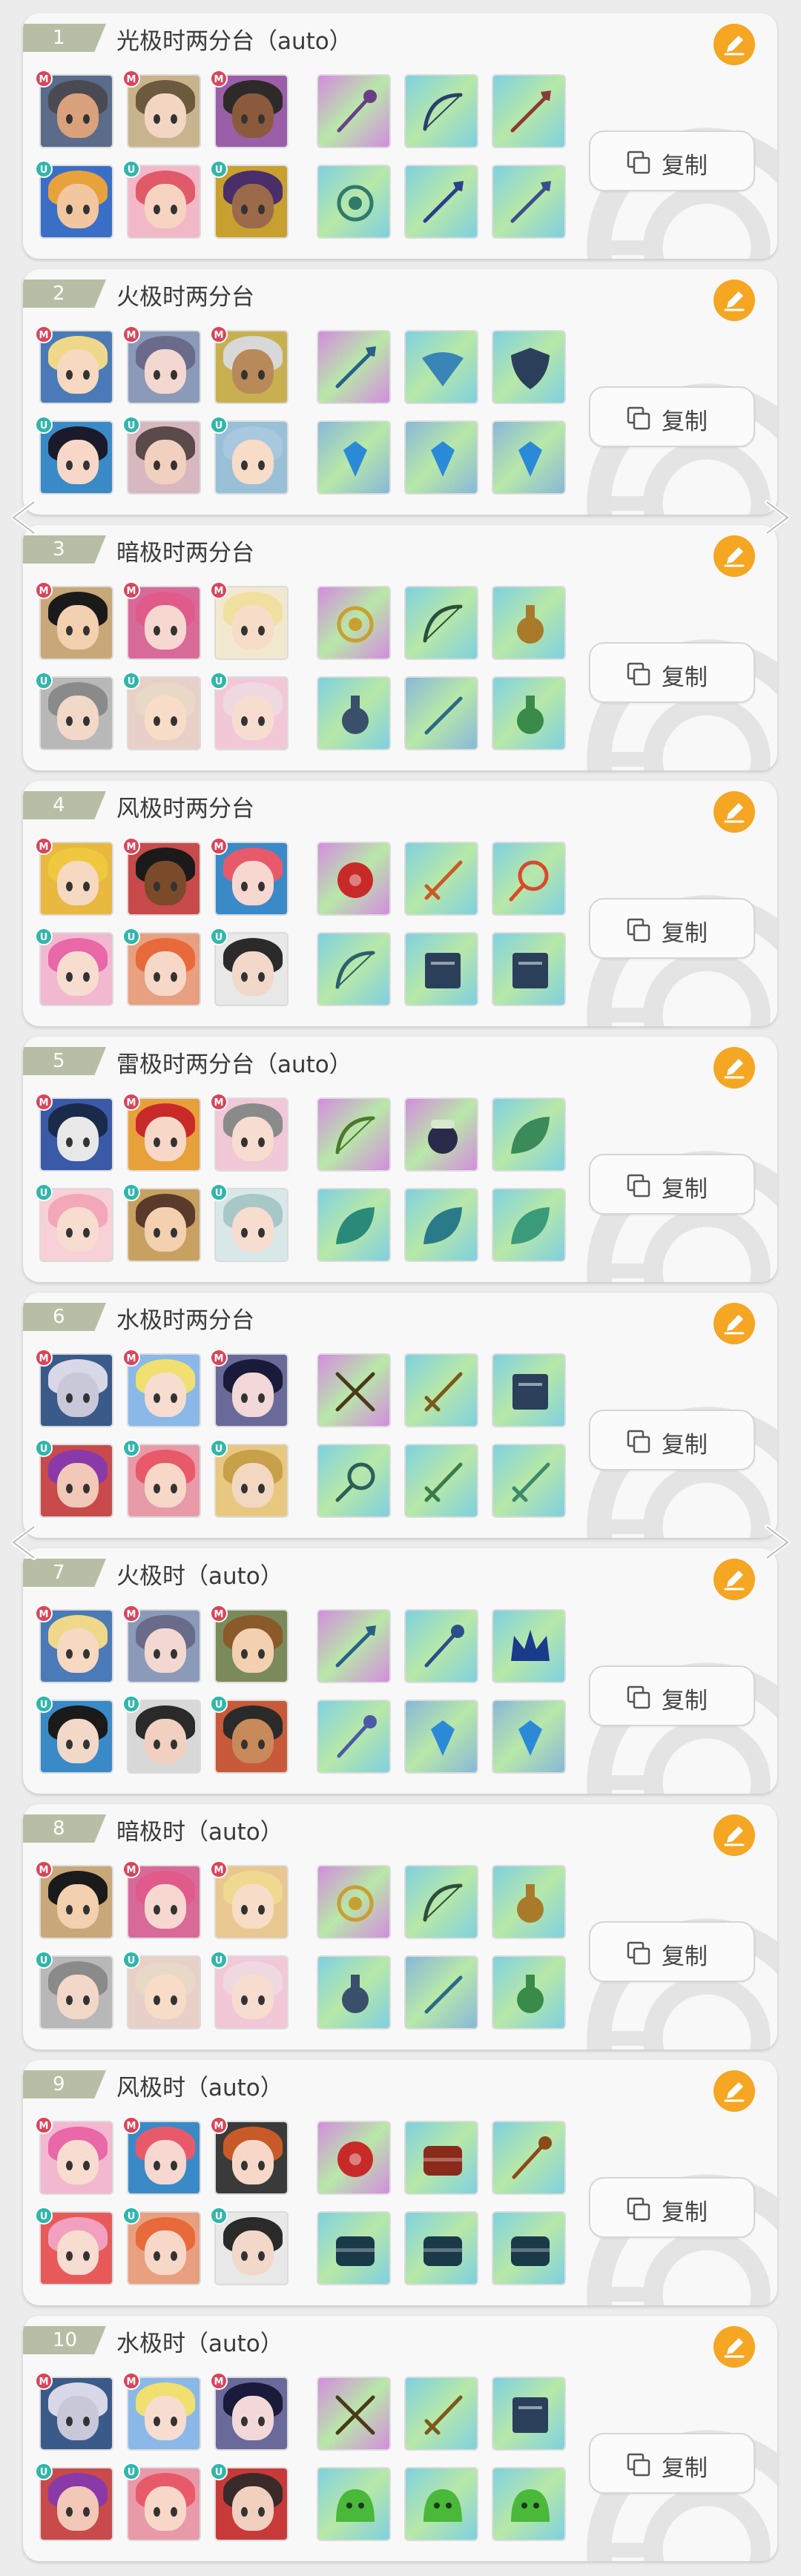 The image size is (801, 2576). Describe the element at coordinates (529, 879) in the screenshot. I see `ring-item` at that location.